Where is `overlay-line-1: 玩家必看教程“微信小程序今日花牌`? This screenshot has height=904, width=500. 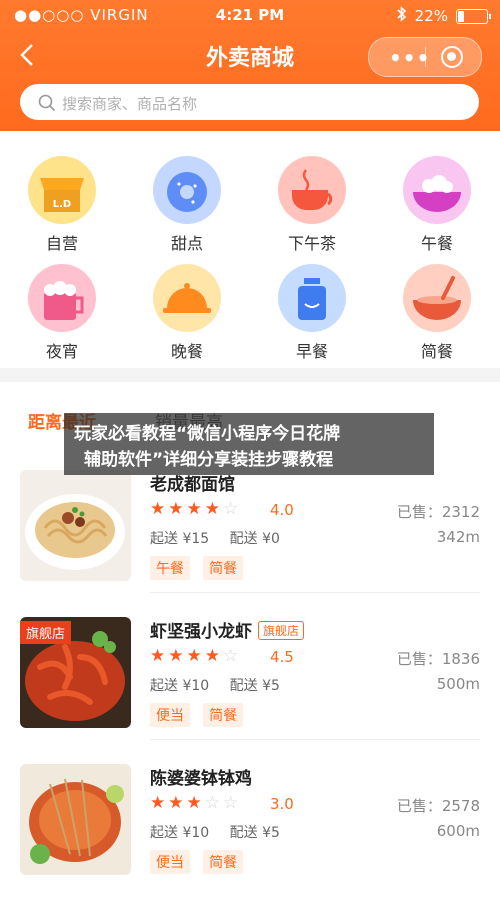 overlay-line-1: 玩家必看教程“微信小程序今日花牌 is located at coordinates (207, 434).